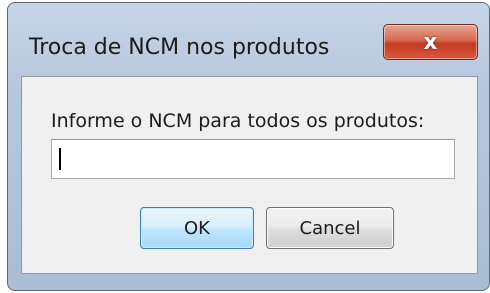  Describe the element at coordinates (179, 47) in the screenshot. I see `dialog-title: Troca de NCM nos produtos` at that location.